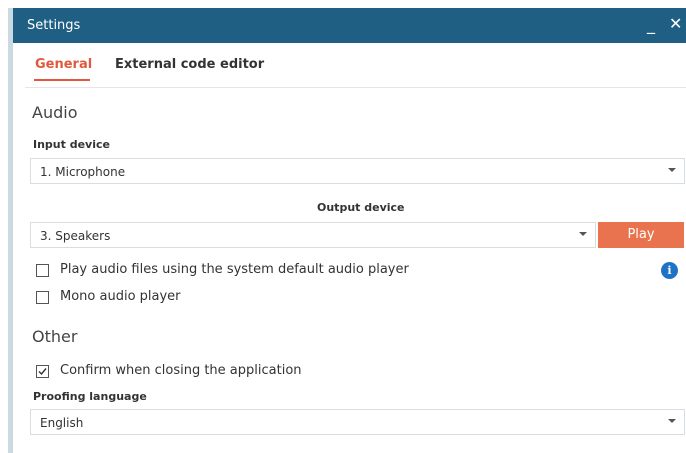  Describe the element at coordinates (83, 172) in the screenshot. I see `input-device-value: 1. Microphone` at that location.